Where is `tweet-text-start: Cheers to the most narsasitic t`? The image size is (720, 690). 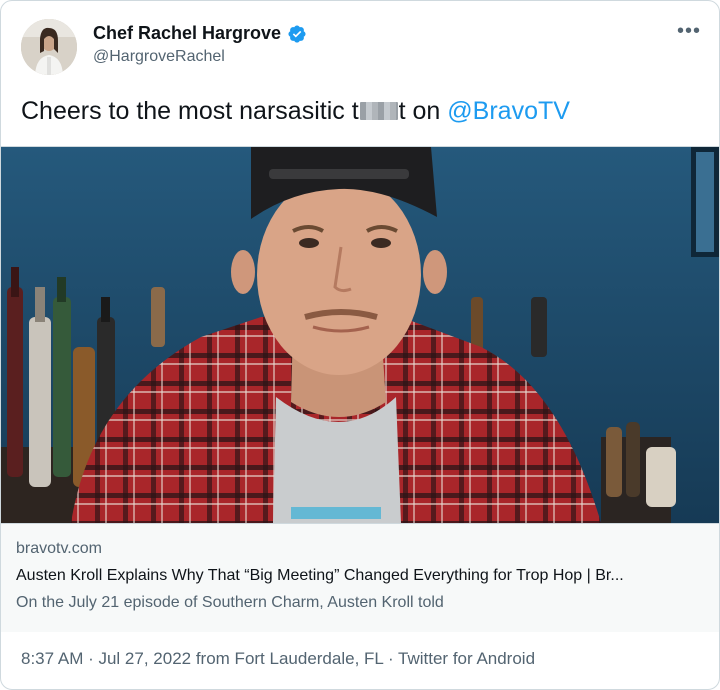
tweet-text-start: Cheers to the most narsasitic t is located at coordinates (190, 111).